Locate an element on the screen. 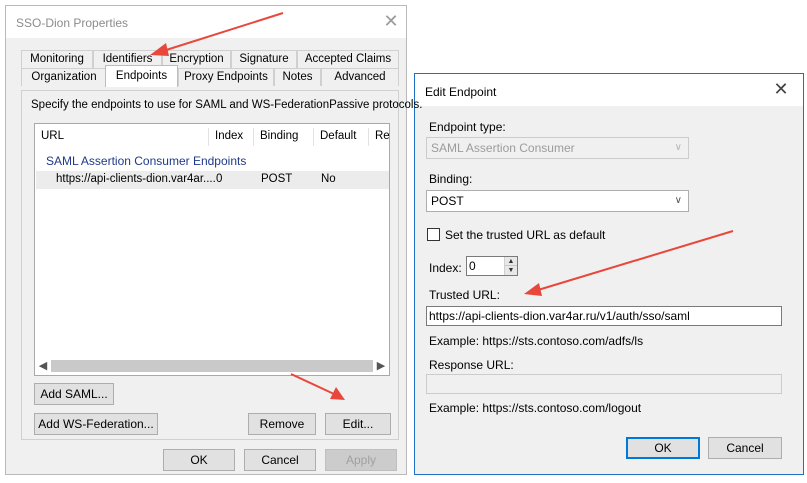 This screenshot has height=483, width=807. trusted-url-example: Example: https://sts.contoso.com/adfs/ls is located at coordinates (536, 341).